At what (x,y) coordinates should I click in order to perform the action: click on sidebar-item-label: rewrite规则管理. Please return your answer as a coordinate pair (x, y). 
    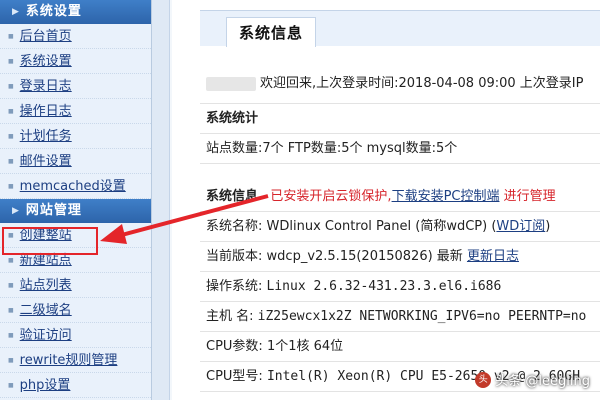
    Looking at the image, I should click on (68, 360).